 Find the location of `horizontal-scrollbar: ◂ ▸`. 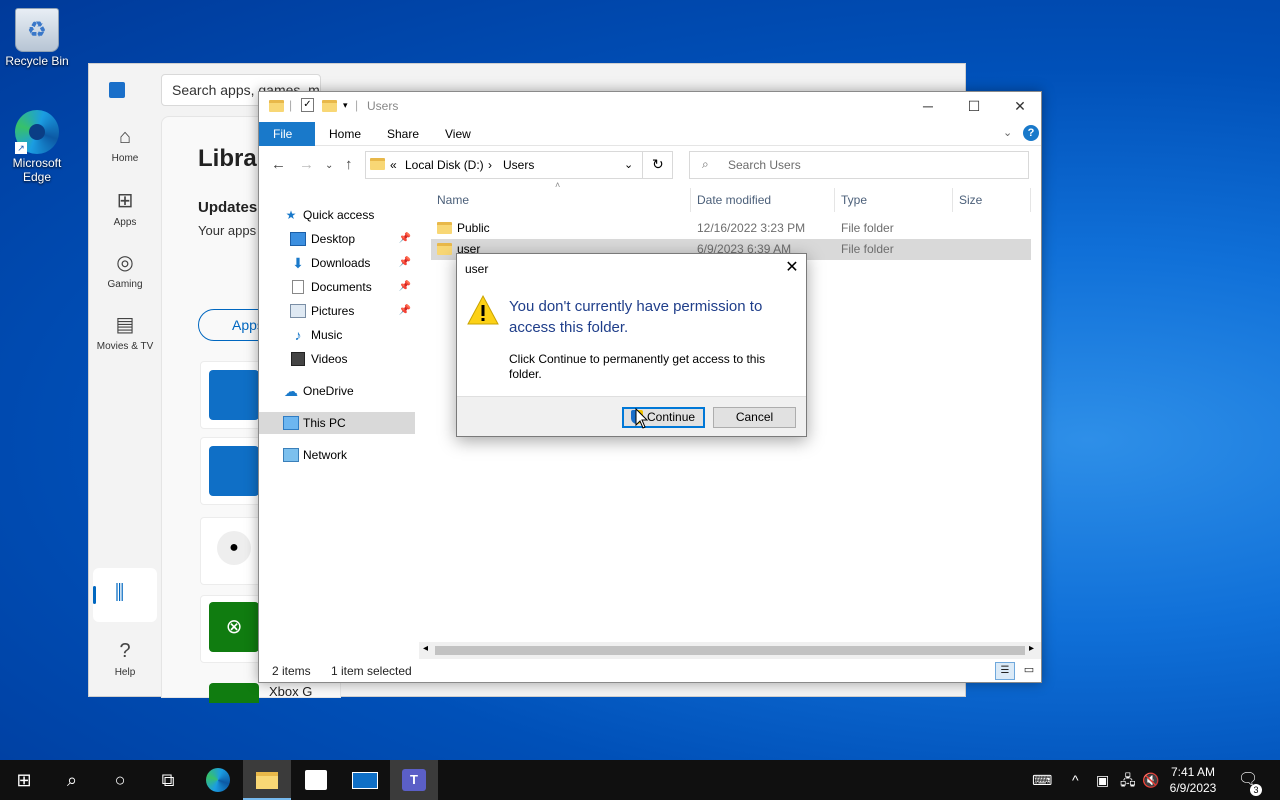

horizontal-scrollbar: ◂ ▸ is located at coordinates (730, 650).